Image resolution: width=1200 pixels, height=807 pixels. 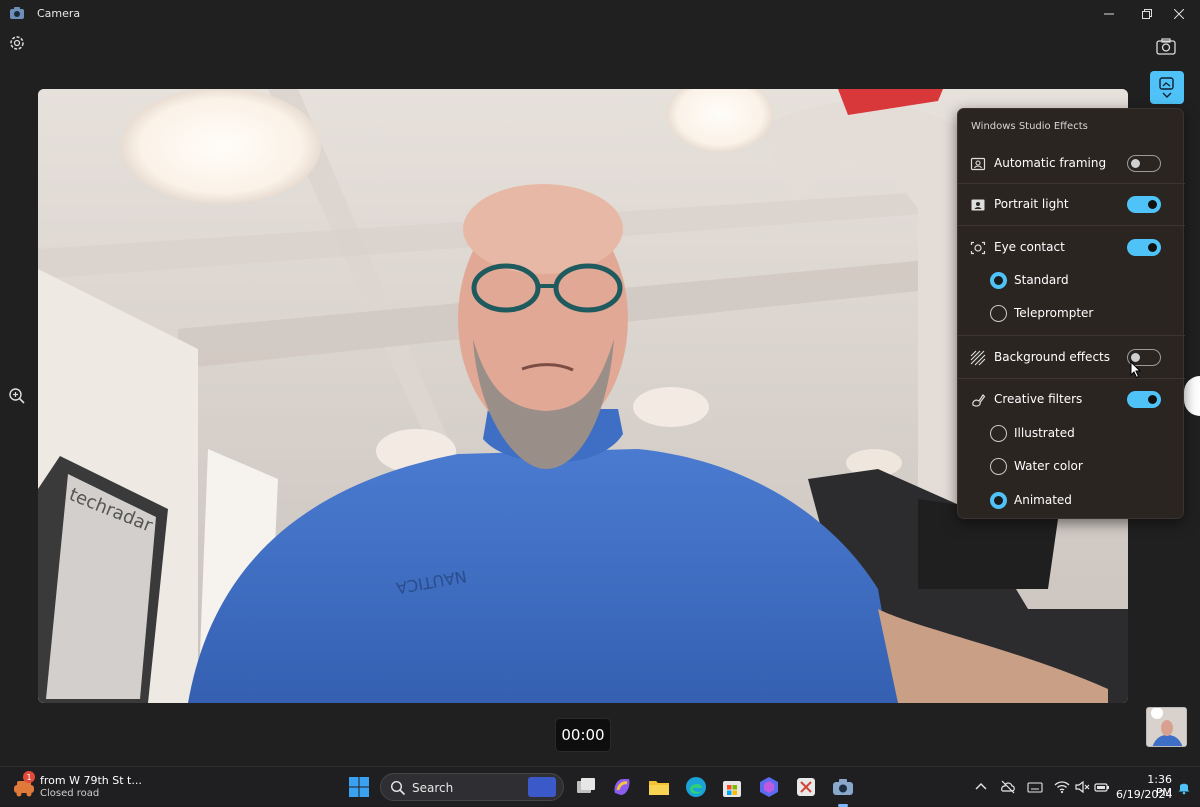 What do you see at coordinates (1041, 280) in the screenshot?
I see `standard-label: Standard` at bounding box center [1041, 280].